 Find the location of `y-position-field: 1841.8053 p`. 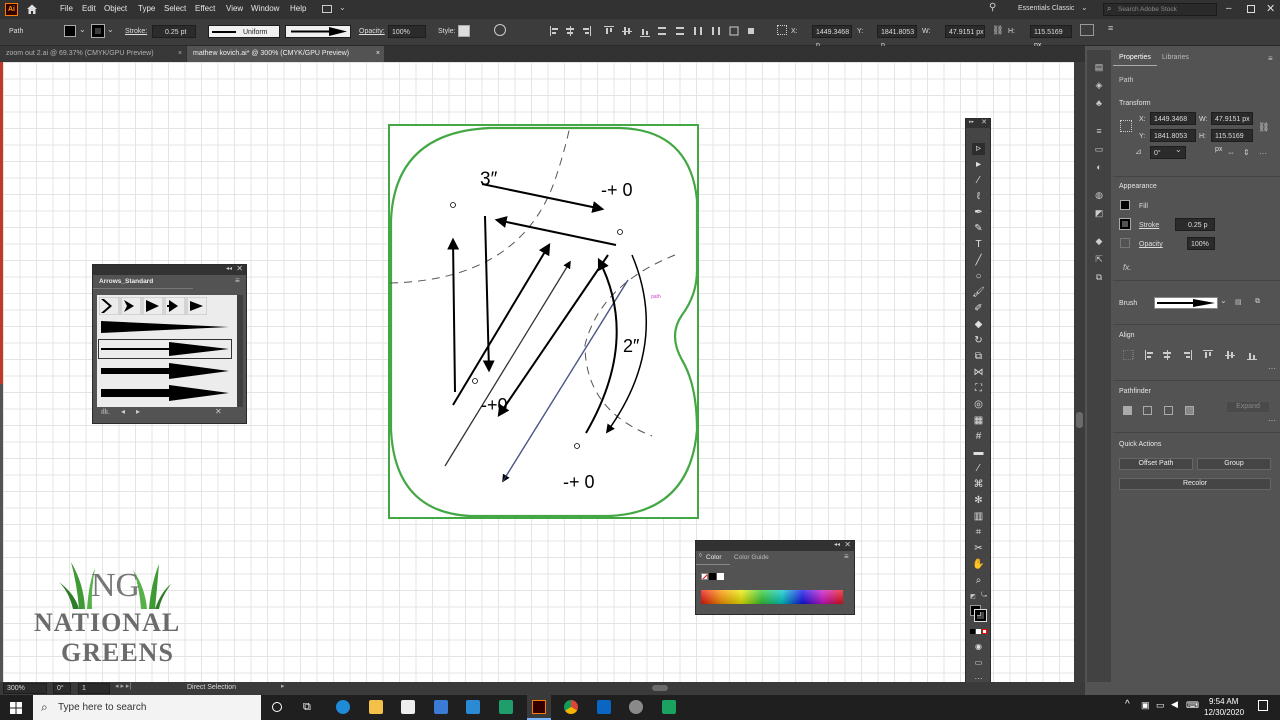

y-position-field: 1841.8053 p is located at coordinates (897, 37).